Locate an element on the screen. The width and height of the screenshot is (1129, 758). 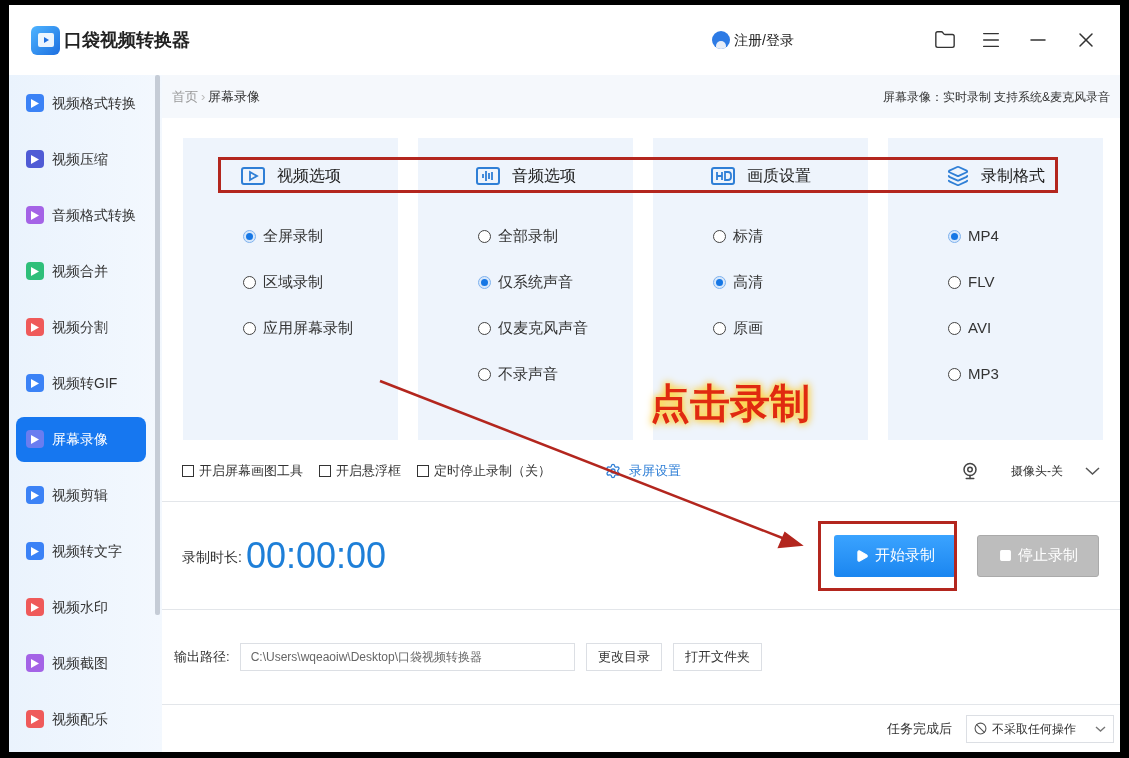
avatar-icon is located at coordinates (721, 40).